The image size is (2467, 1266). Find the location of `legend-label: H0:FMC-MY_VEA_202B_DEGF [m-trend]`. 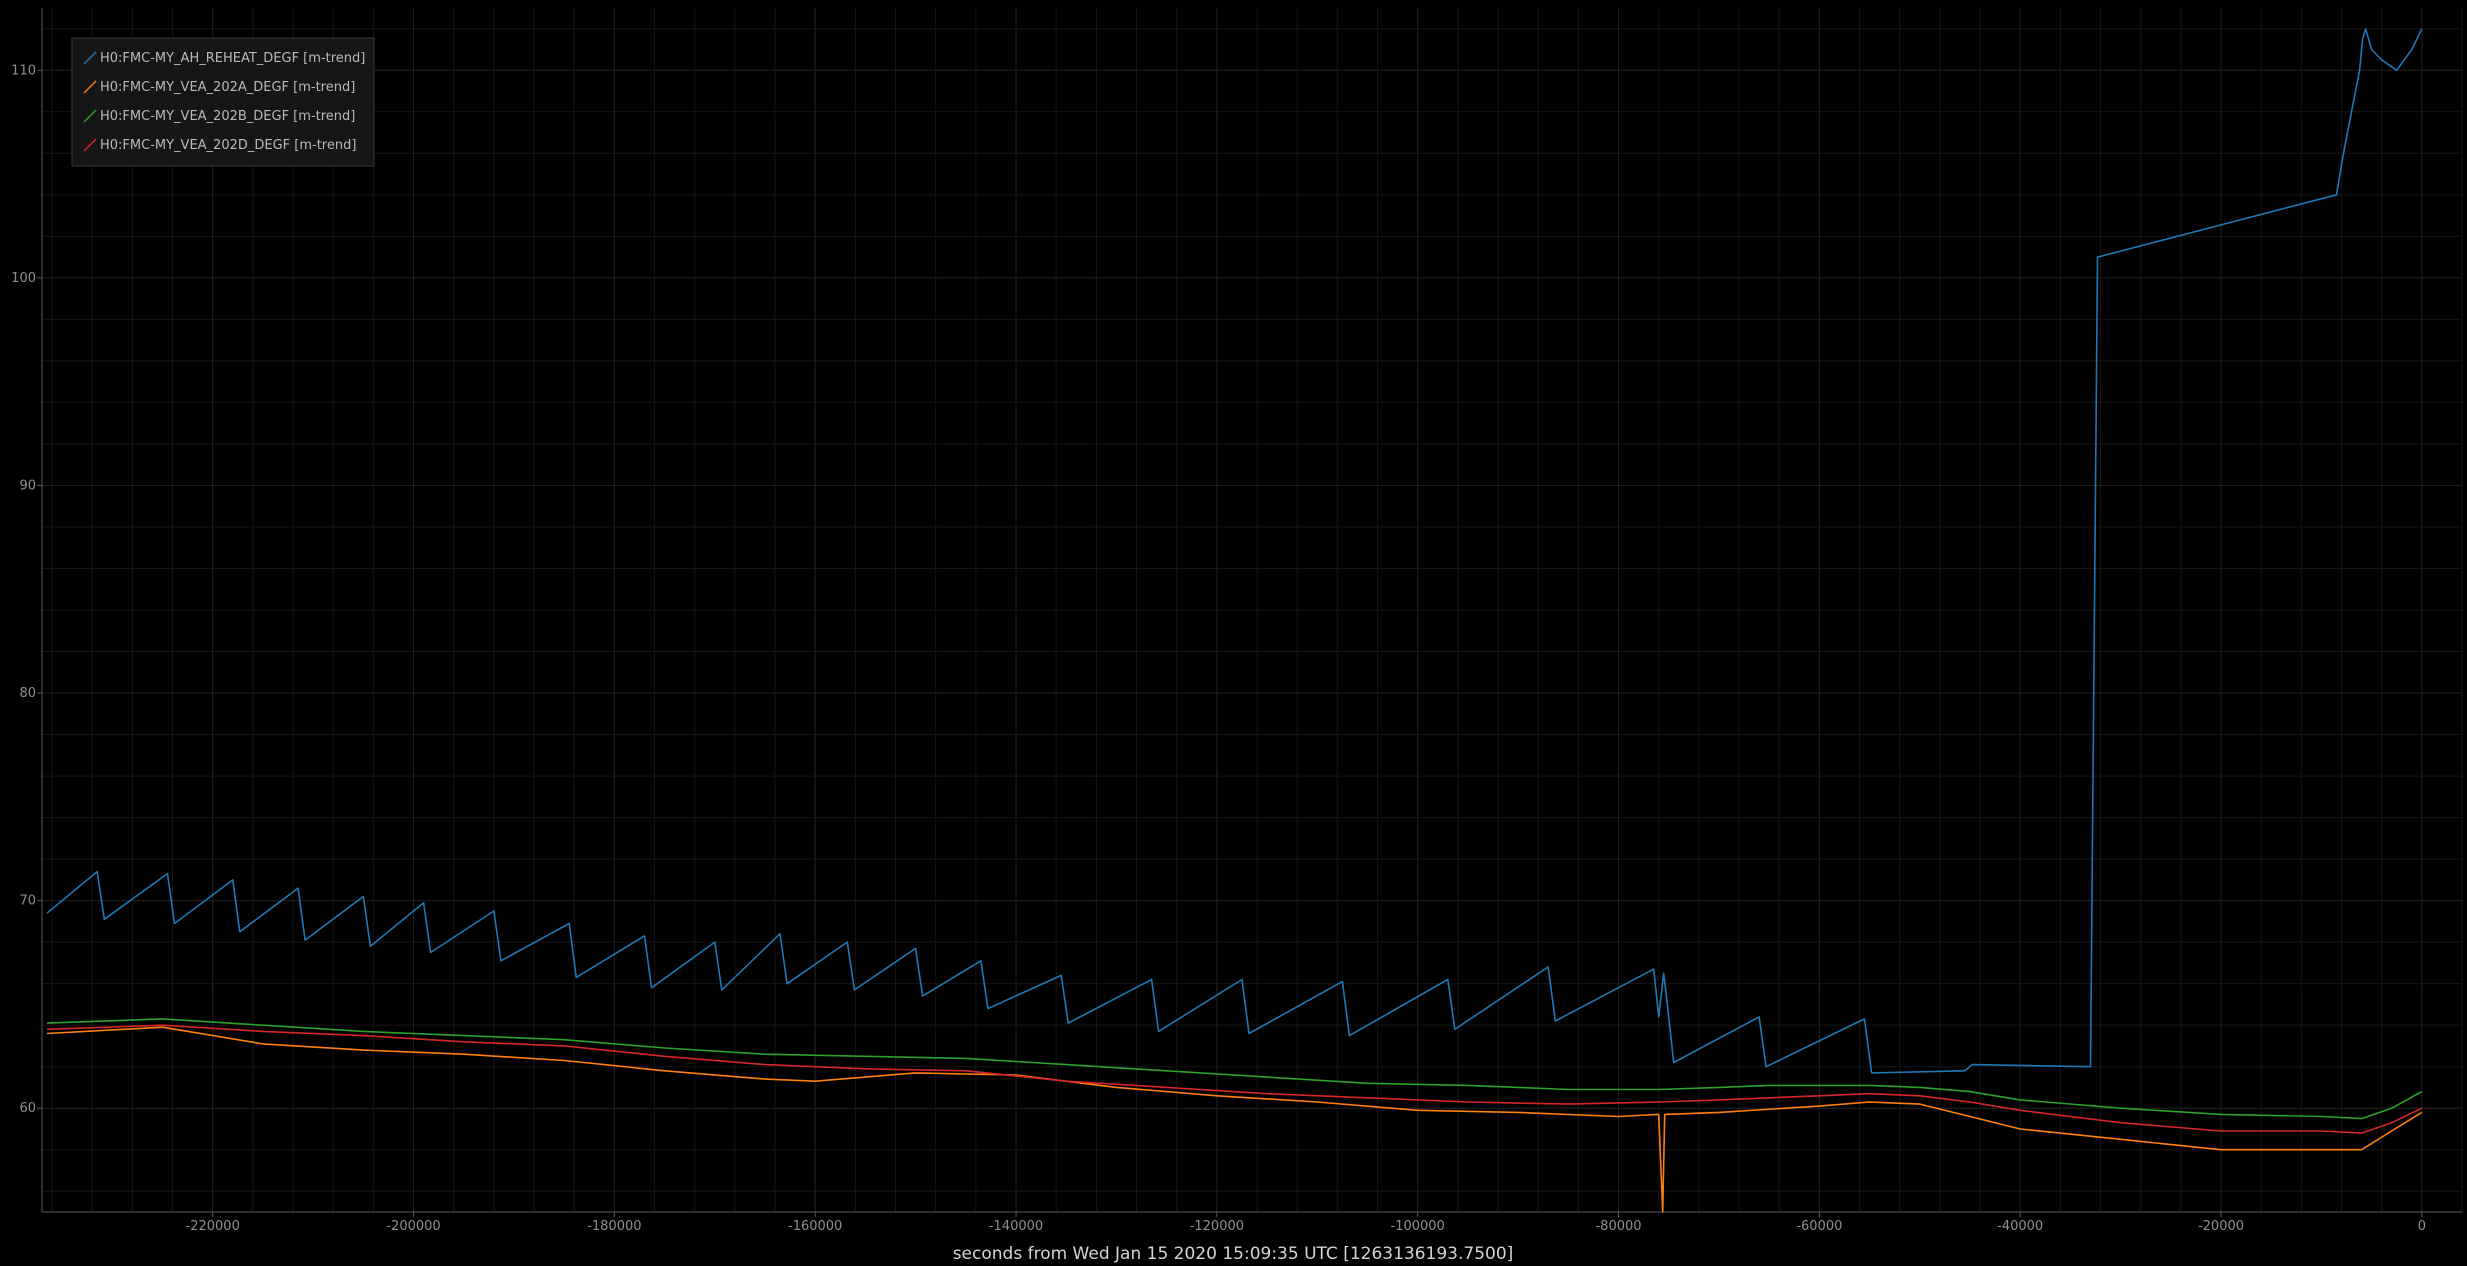

legend-label: H0:FMC-MY_VEA_202B_DEGF [m-trend] is located at coordinates (227, 116).